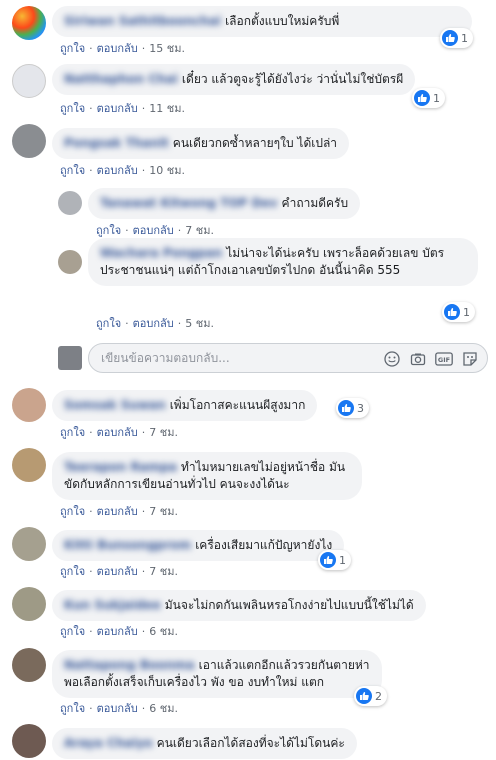 The width and height of the screenshot is (496, 760). Describe the element at coordinates (418, 359) in the screenshot. I see `camera-icon` at that location.